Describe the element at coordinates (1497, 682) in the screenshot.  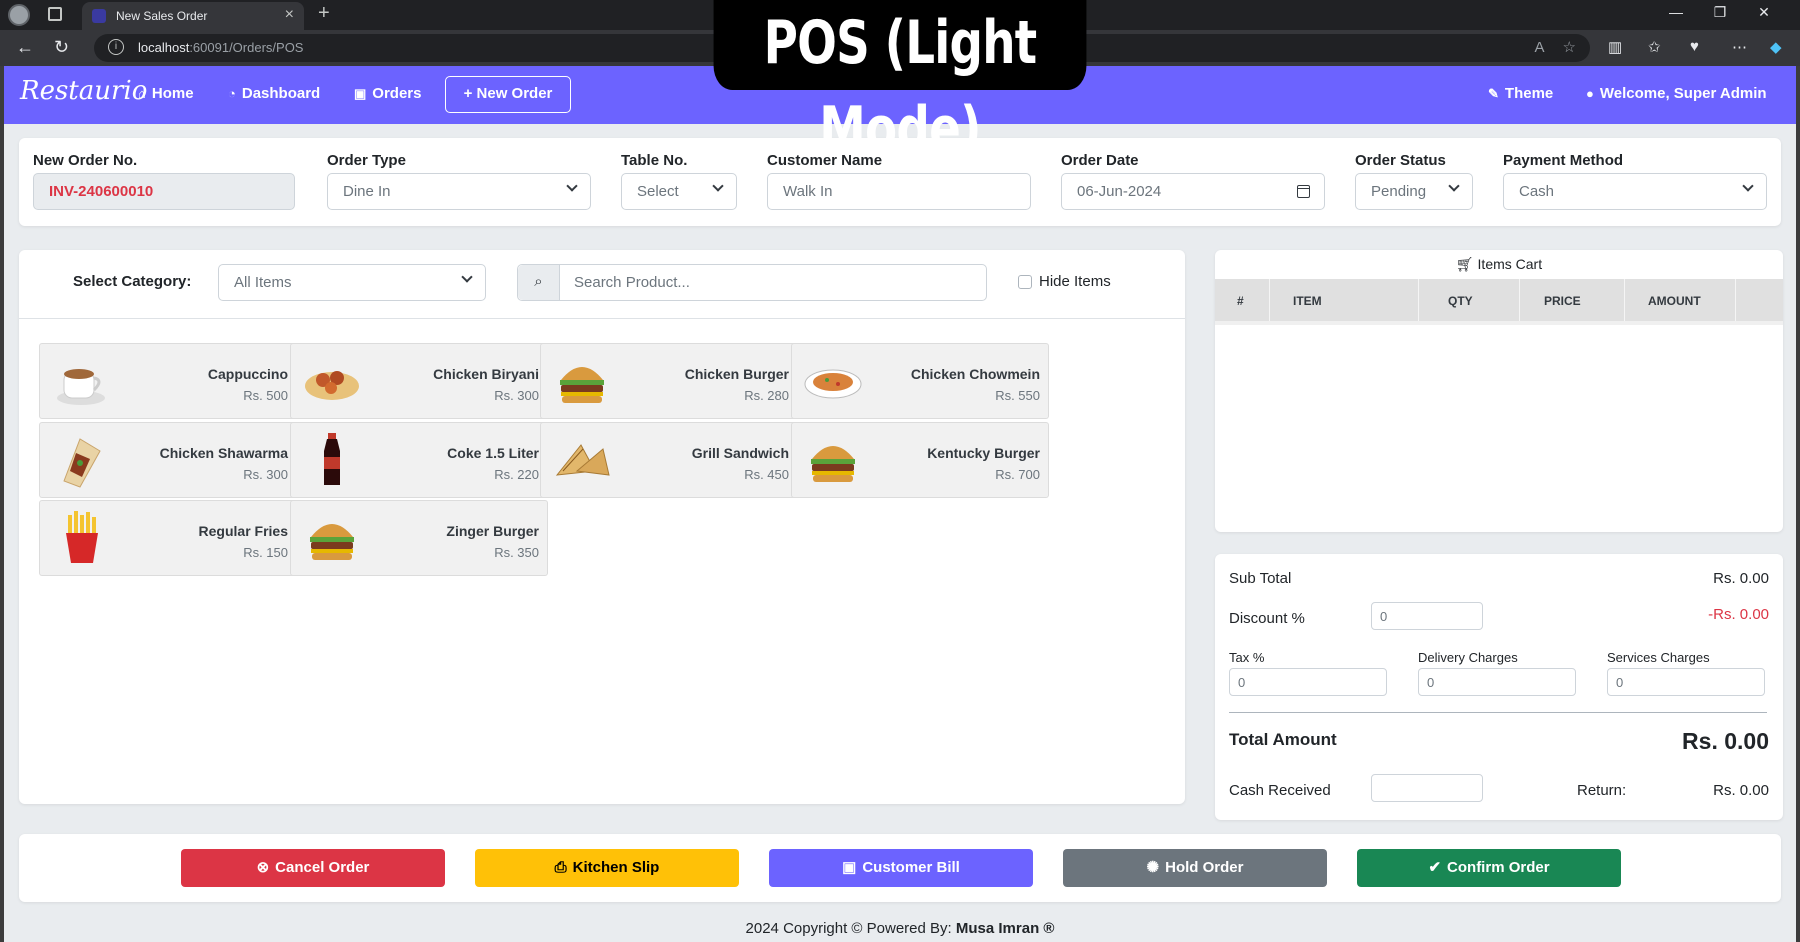
I see `delivery-charges-input: 0` at that location.